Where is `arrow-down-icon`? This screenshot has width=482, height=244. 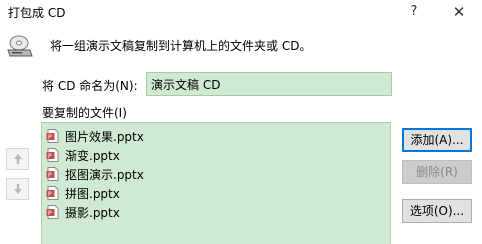
arrow-down-icon is located at coordinates (17, 189).